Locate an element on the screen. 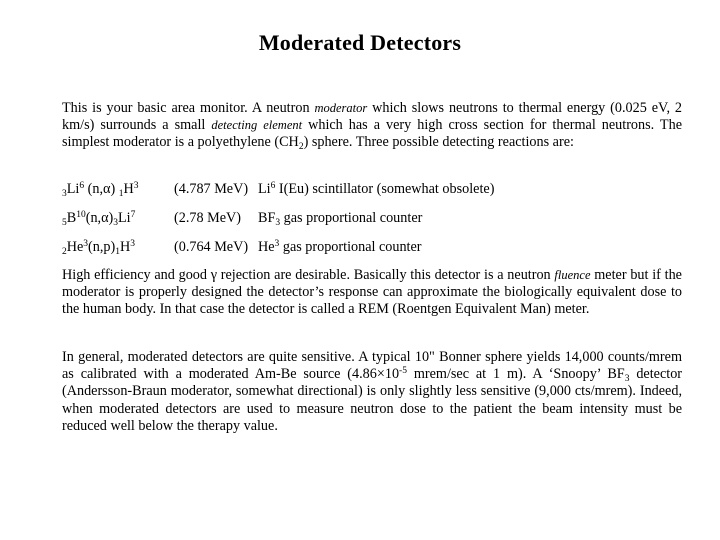  detector-name: BF is located at coordinates (267, 218).